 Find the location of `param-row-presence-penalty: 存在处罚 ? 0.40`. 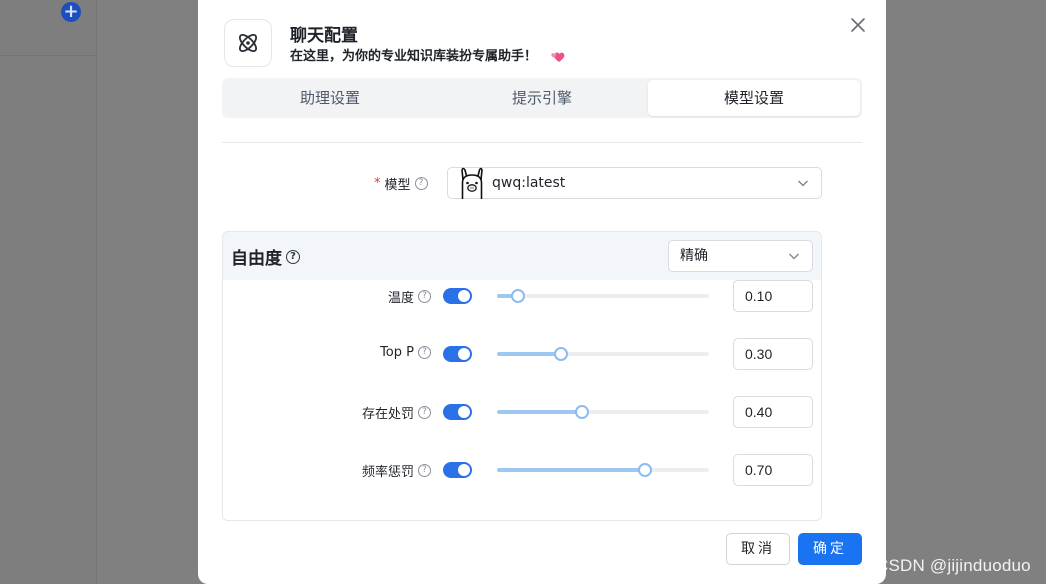

param-row-presence-penalty: 存在处罚 ? 0.40 is located at coordinates (522, 412).